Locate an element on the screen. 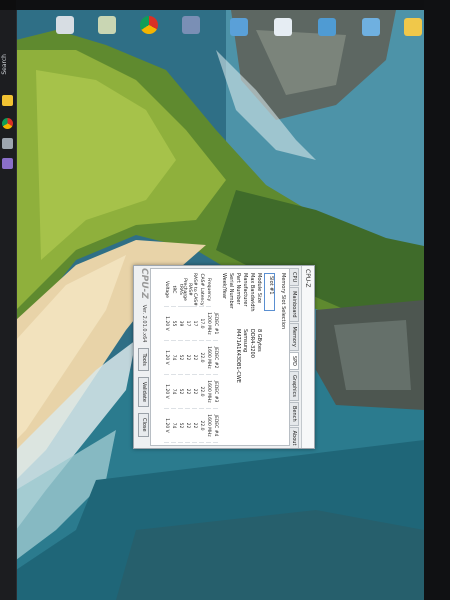 The height and width of the screenshot is (600, 450). slot-select-value: Slot #1 is located at coordinates (271, 285).